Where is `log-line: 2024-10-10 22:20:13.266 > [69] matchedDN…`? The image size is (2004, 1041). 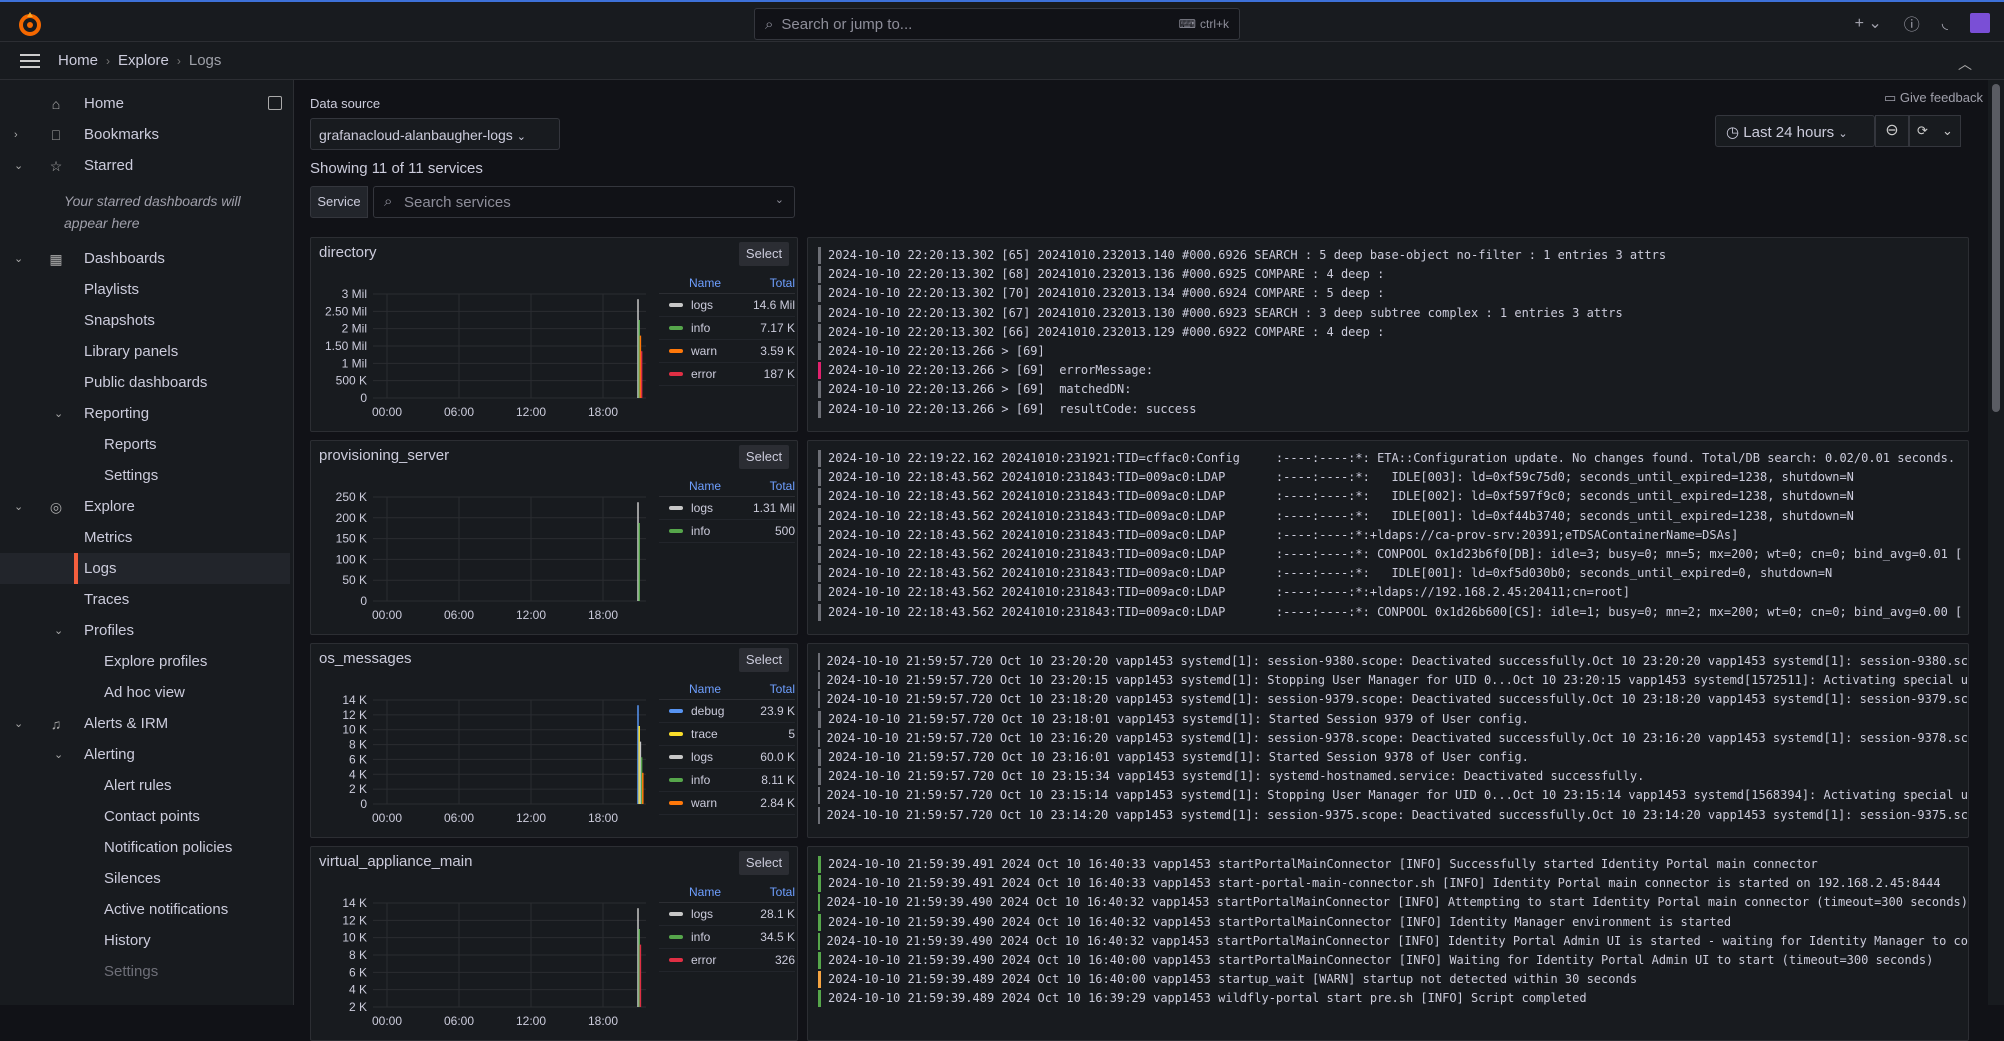 log-line: 2024-10-10 22:20:13.266 > [69] matchedDN… is located at coordinates (1393, 389).